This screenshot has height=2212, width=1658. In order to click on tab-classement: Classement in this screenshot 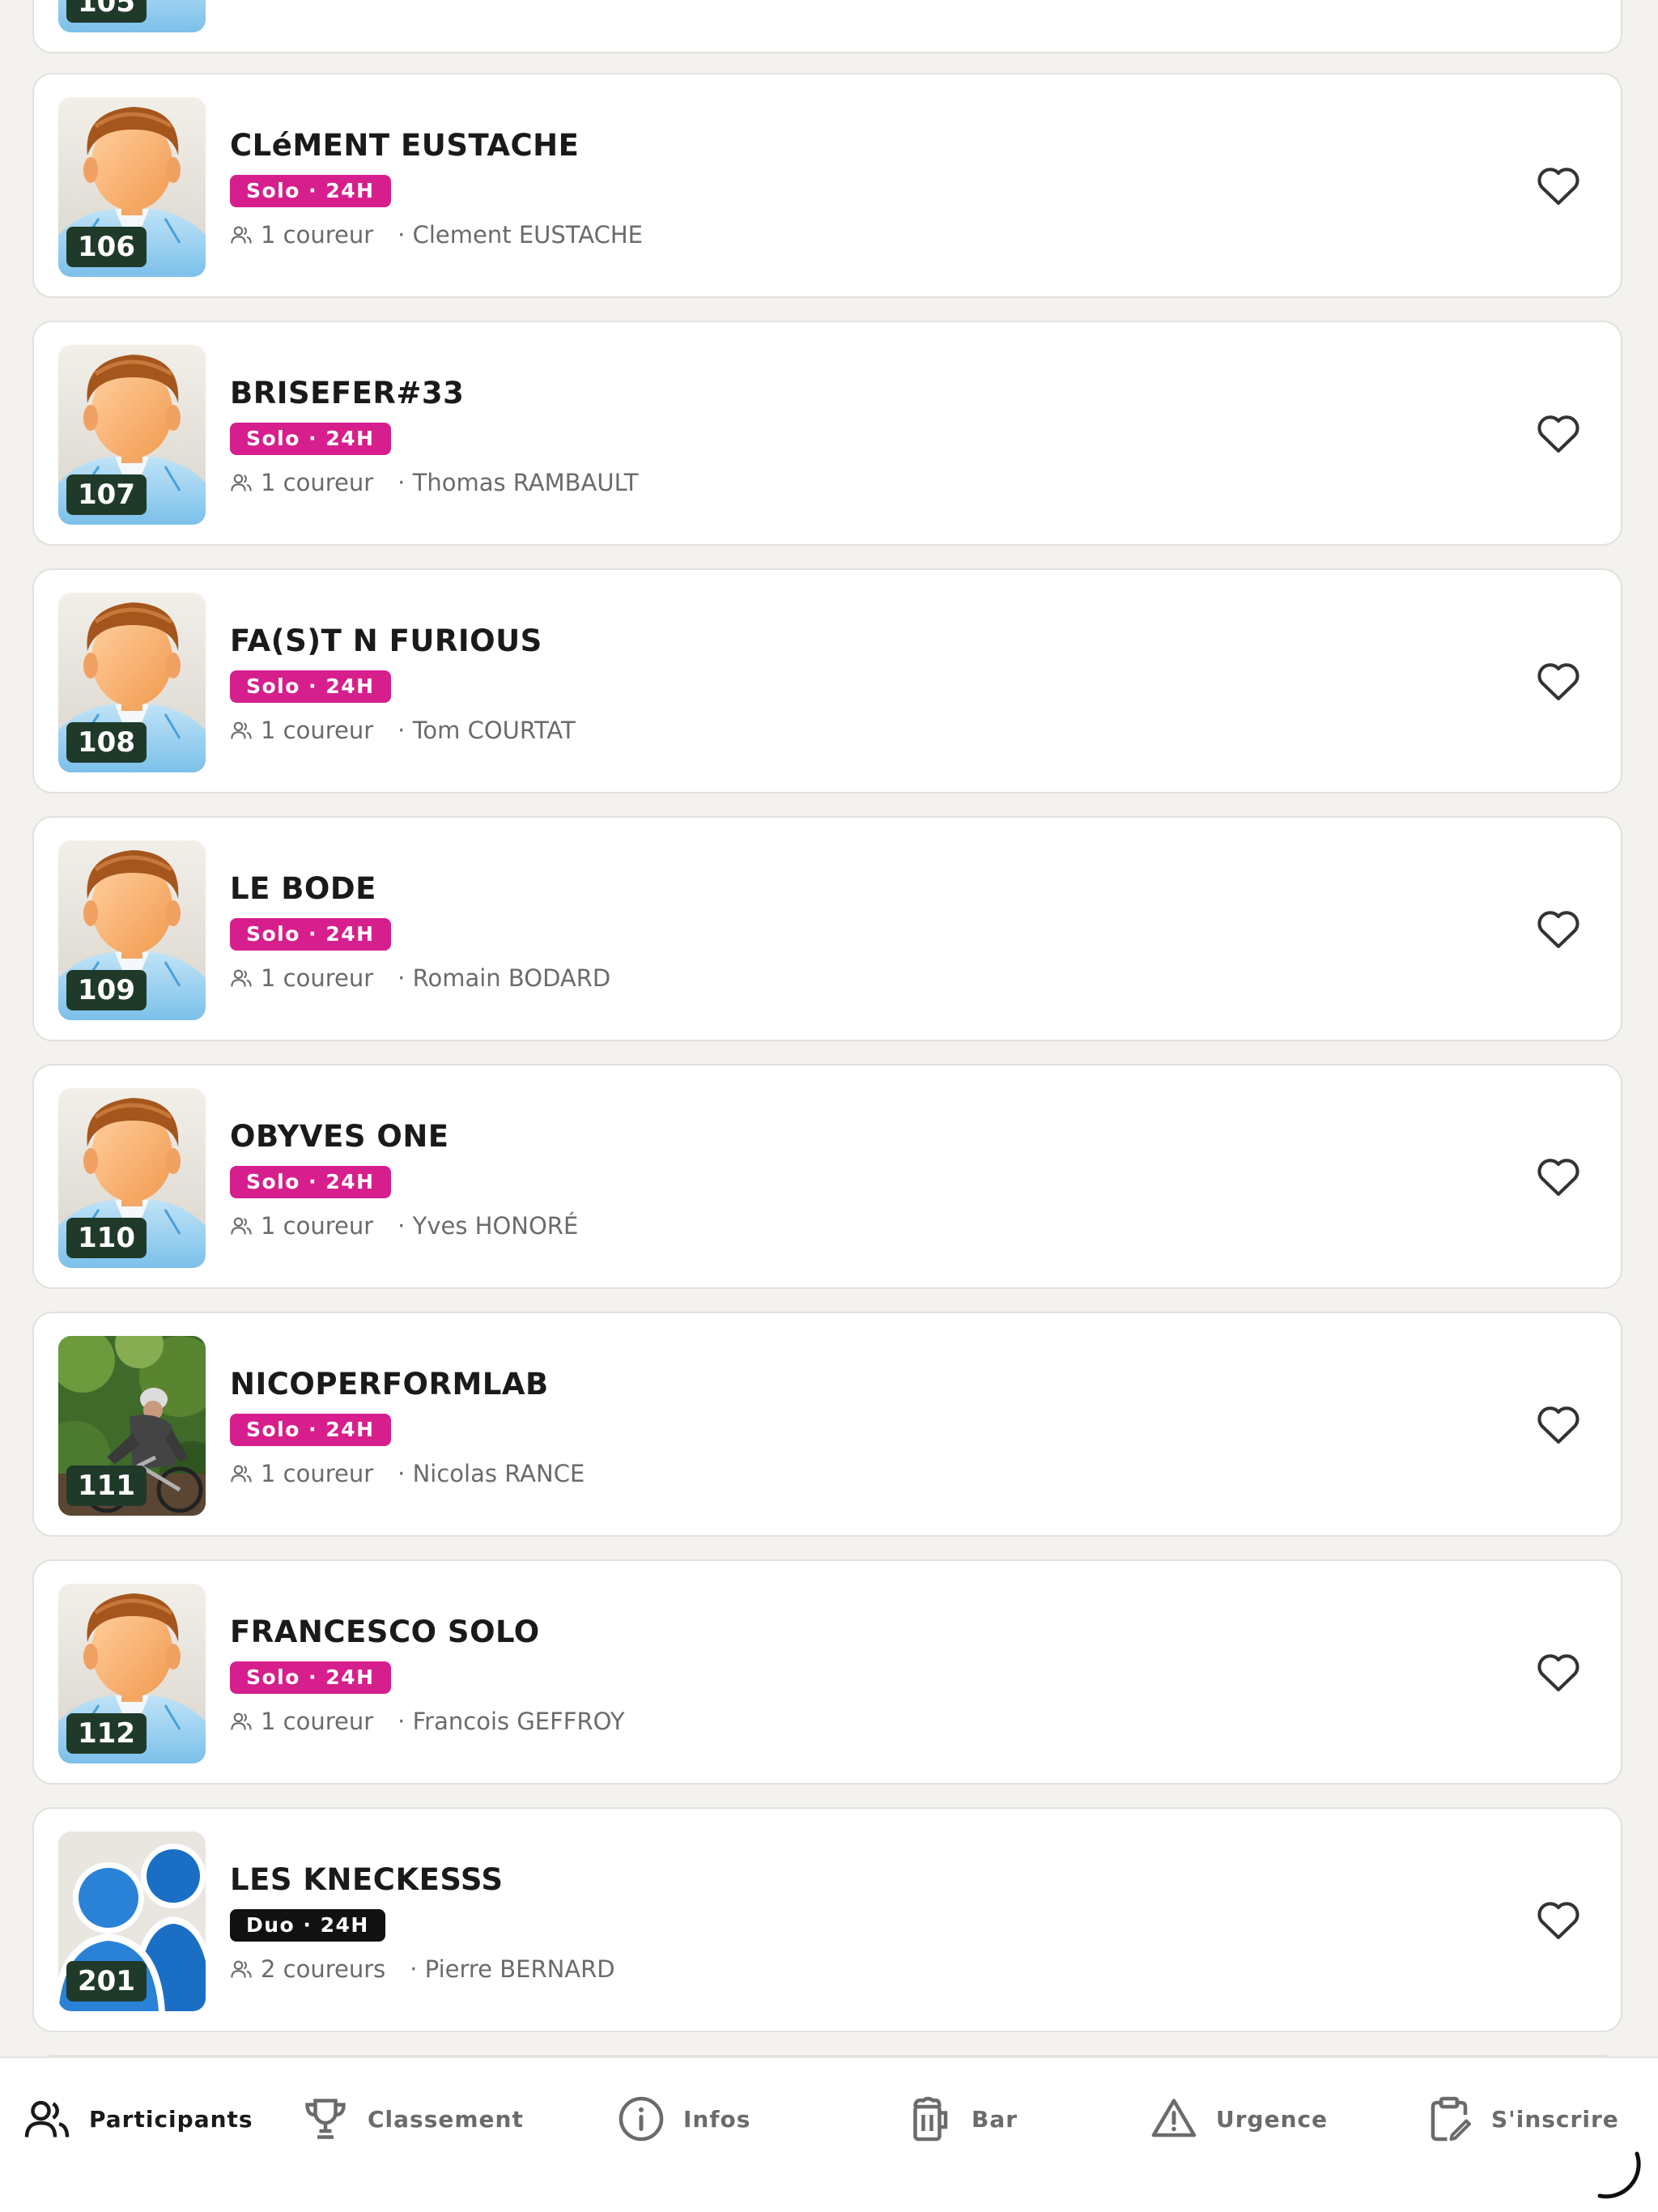, I will do `click(412, 2119)`.